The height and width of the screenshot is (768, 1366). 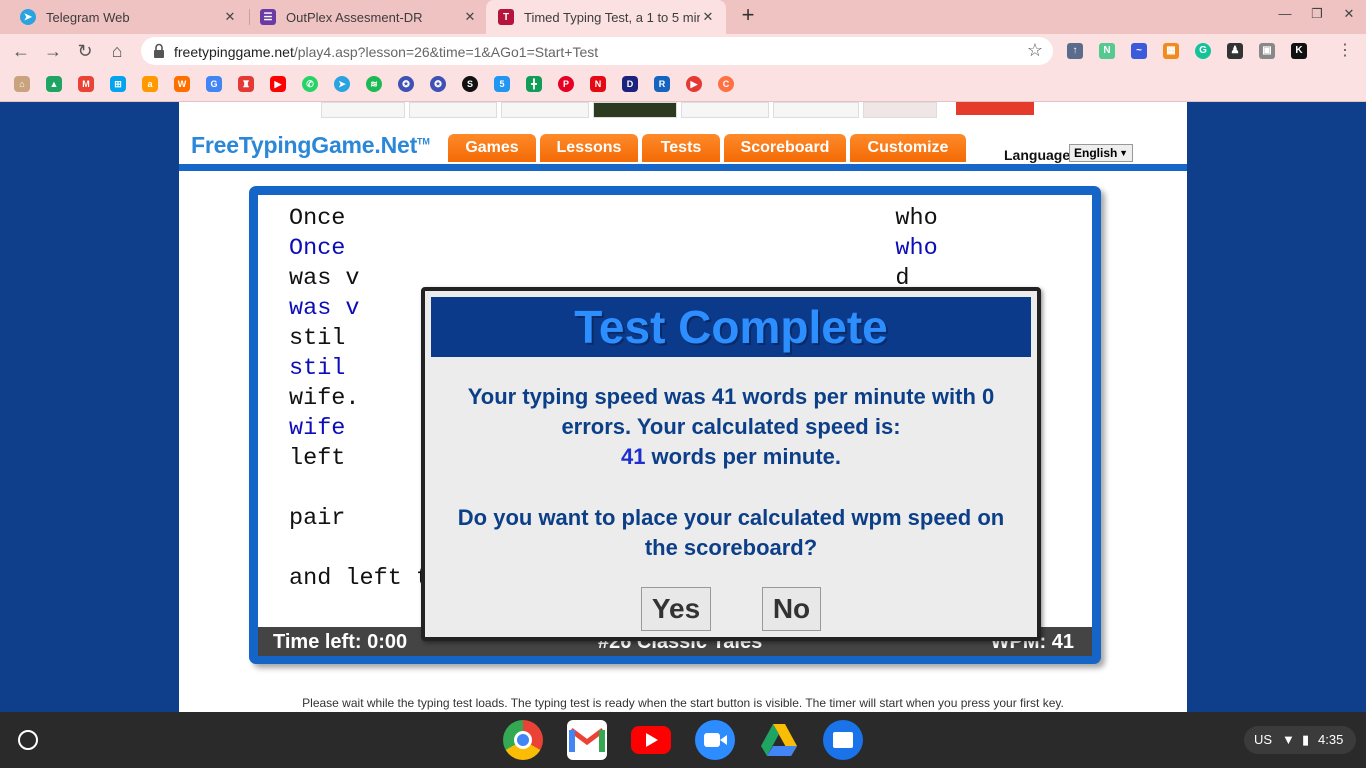 What do you see at coordinates (779, 740) in the screenshot?
I see `drive-icon` at bounding box center [779, 740].